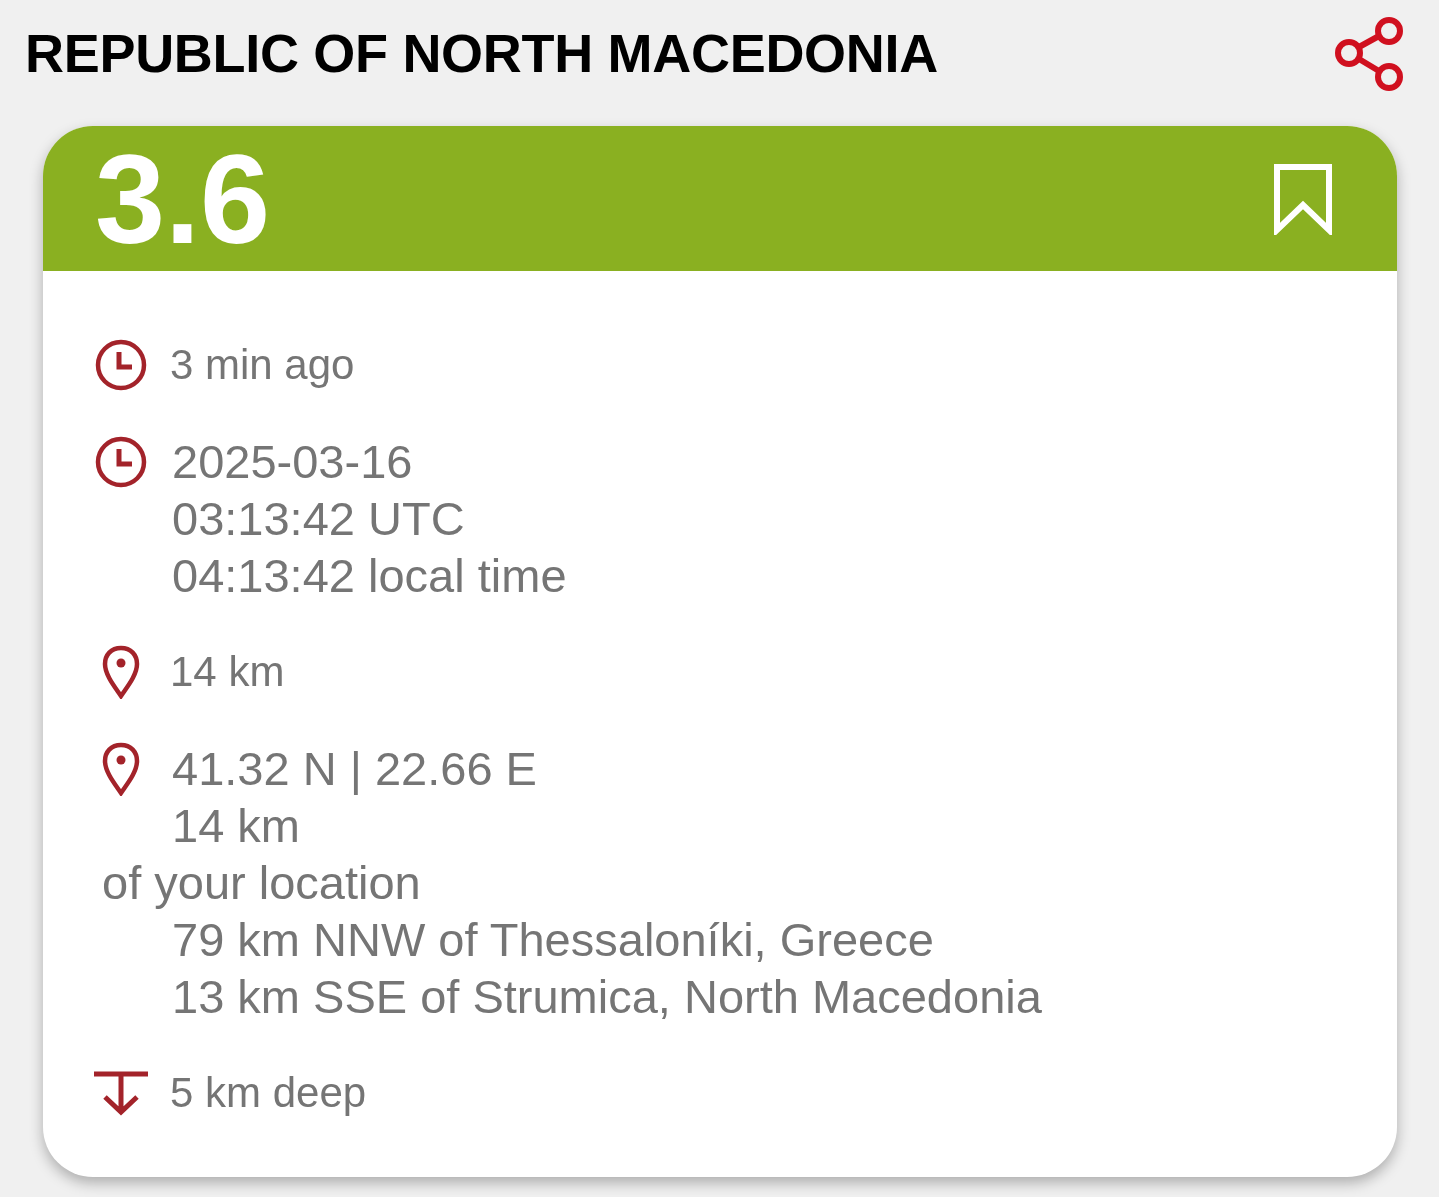 Image resolution: width=1439 pixels, height=1197 pixels. What do you see at coordinates (1369, 52) in the screenshot?
I see `share-icon` at bounding box center [1369, 52].